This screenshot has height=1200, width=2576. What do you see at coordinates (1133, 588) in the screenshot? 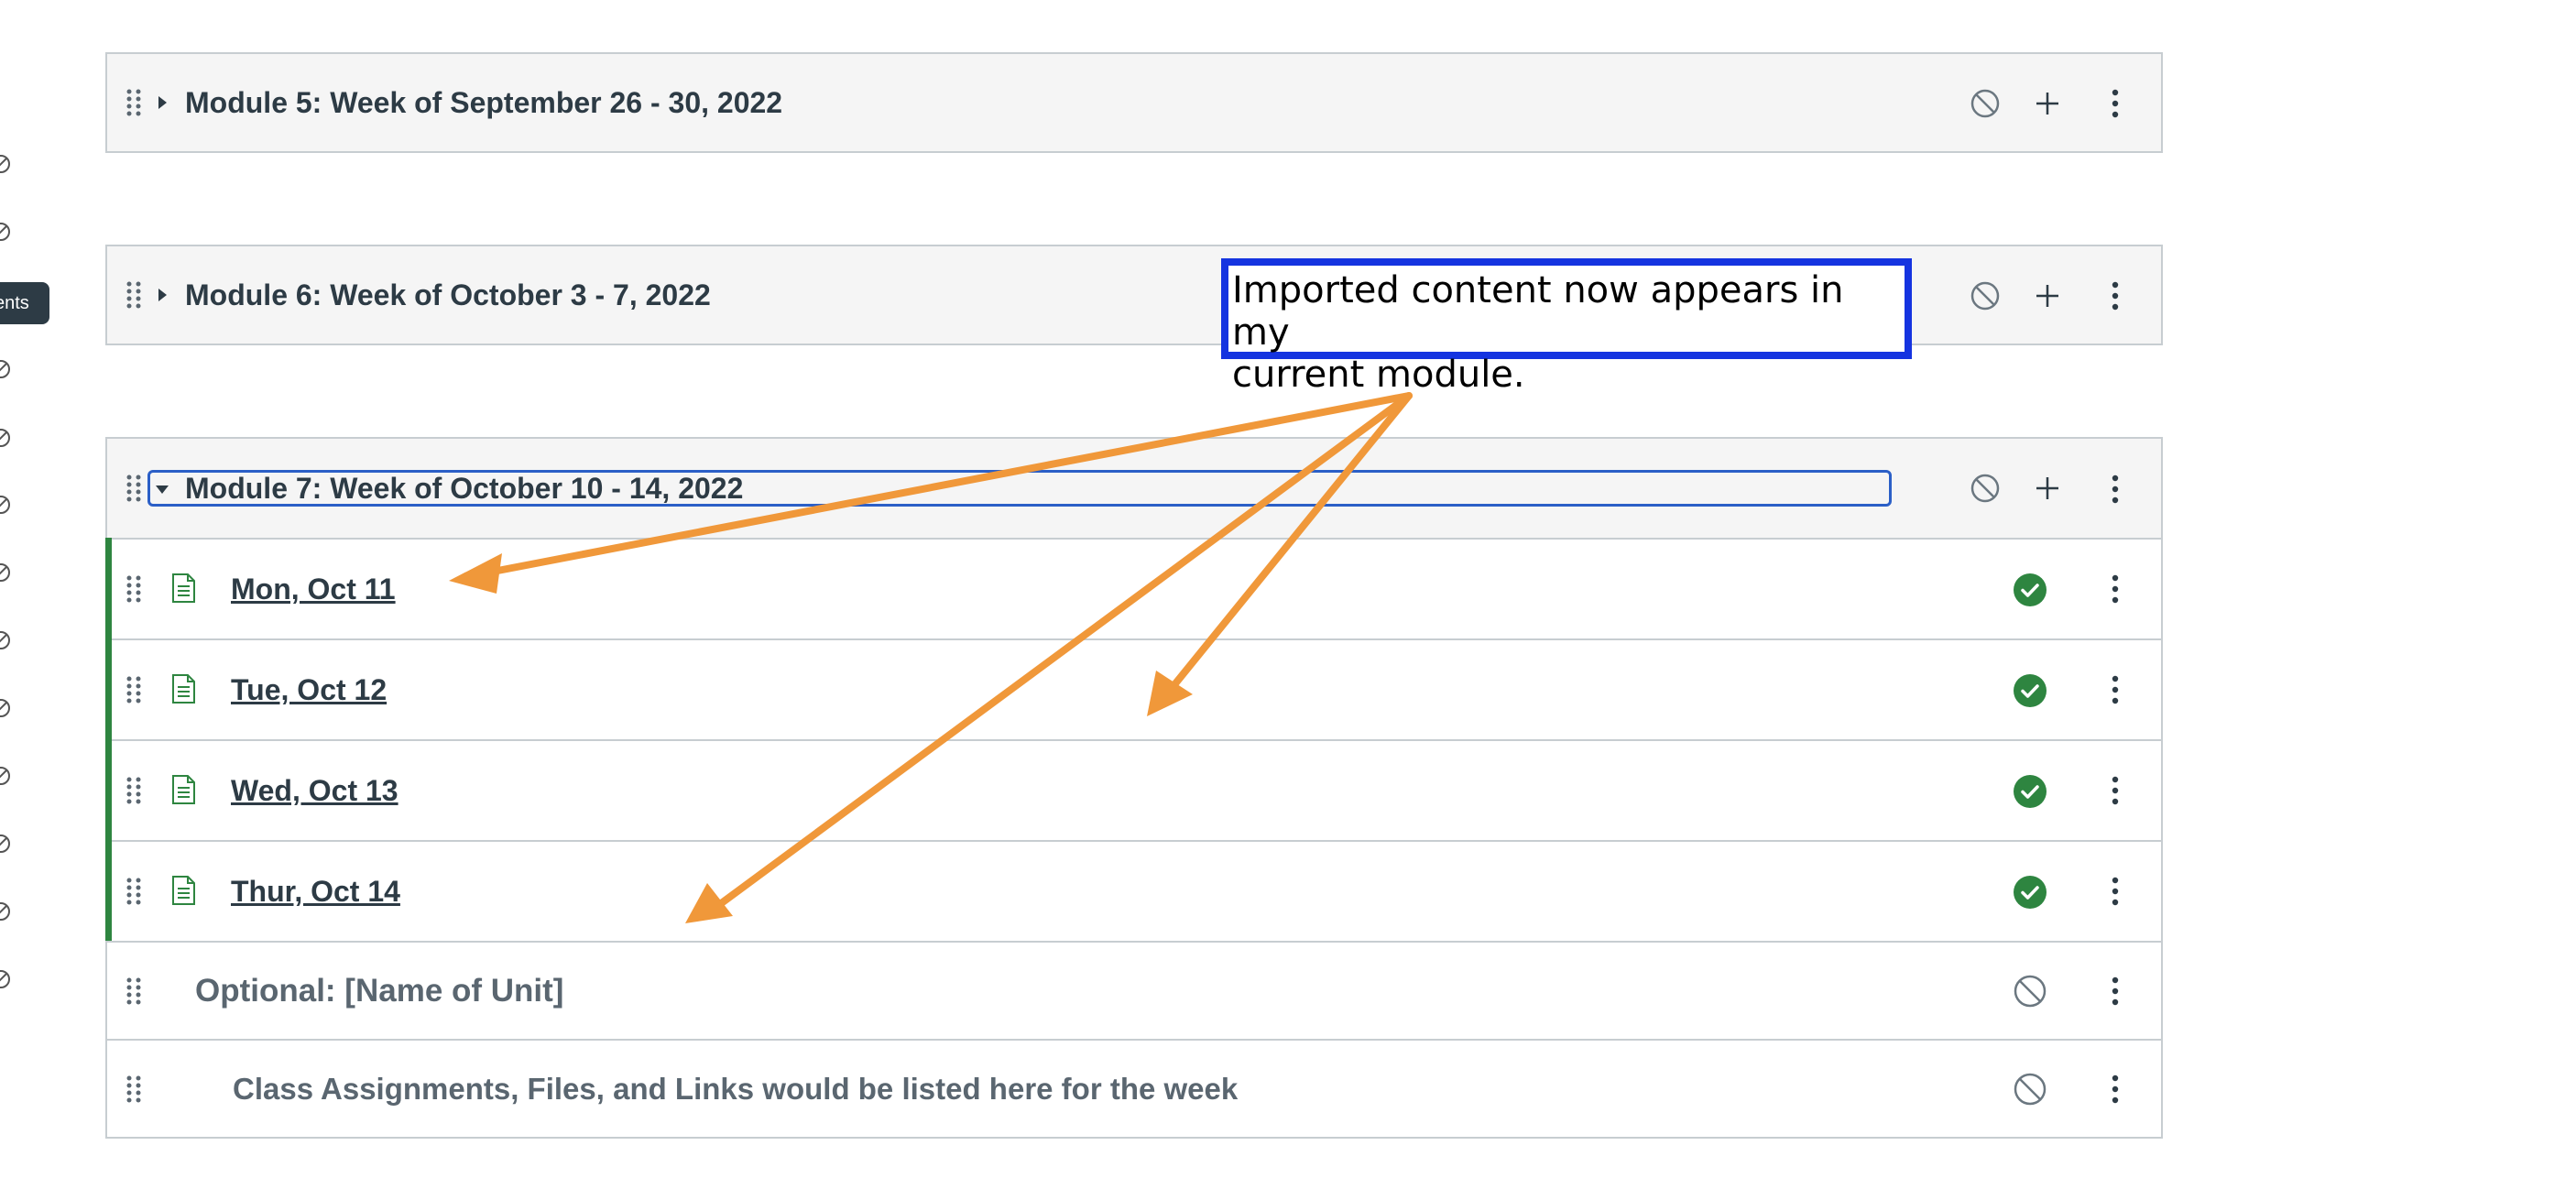
I see `module-item: Mon, Oct 11` at bounding box center [1133, 588].